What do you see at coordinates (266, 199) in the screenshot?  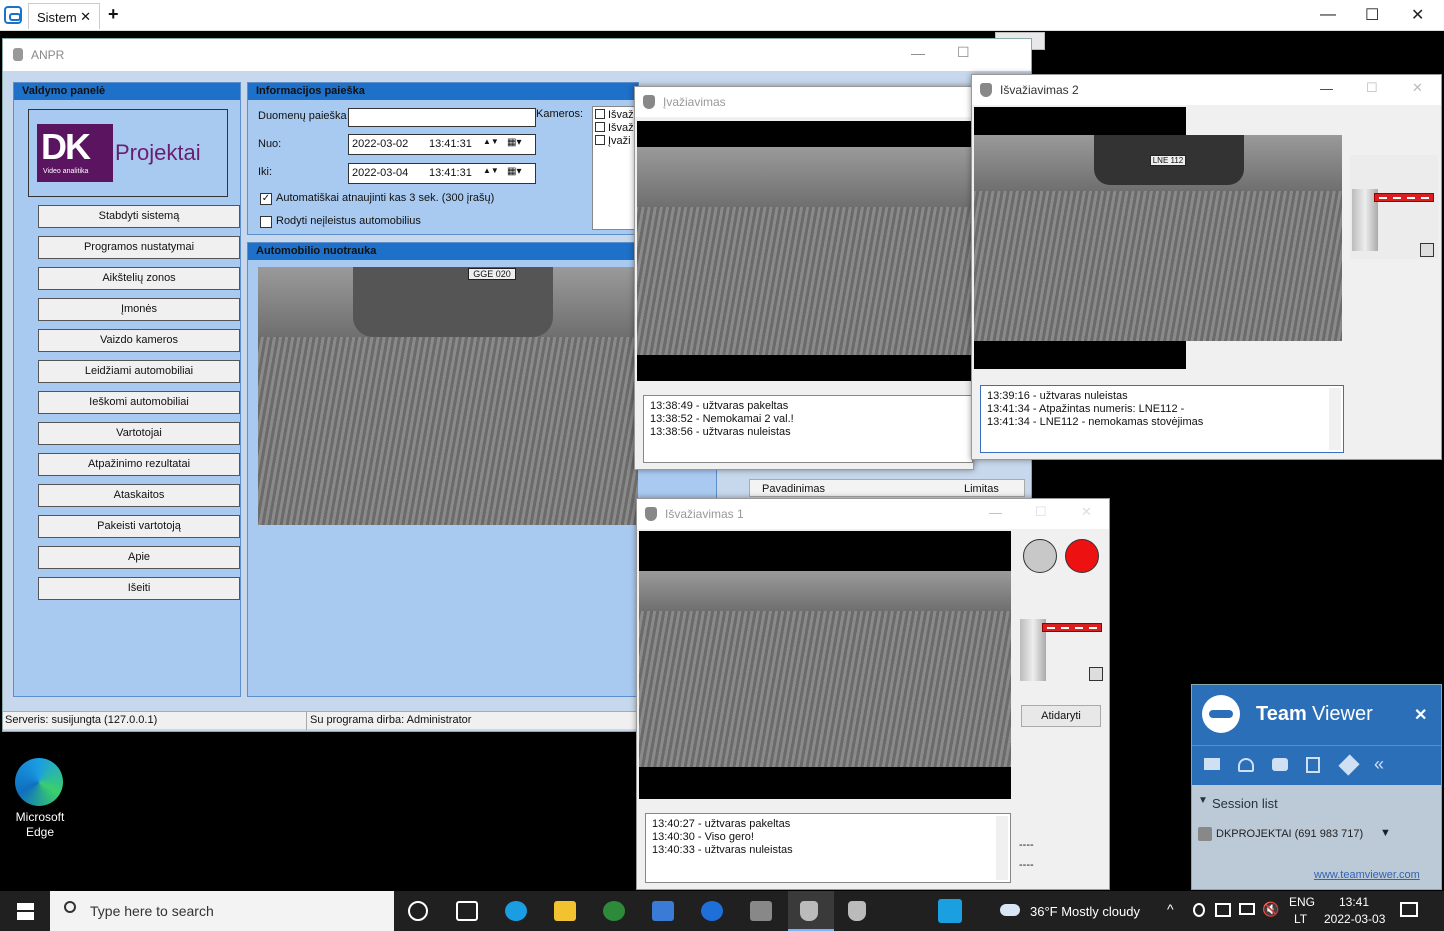 I see `auto-refresh-checkbox: ✓` at bounding box center [266, 199].